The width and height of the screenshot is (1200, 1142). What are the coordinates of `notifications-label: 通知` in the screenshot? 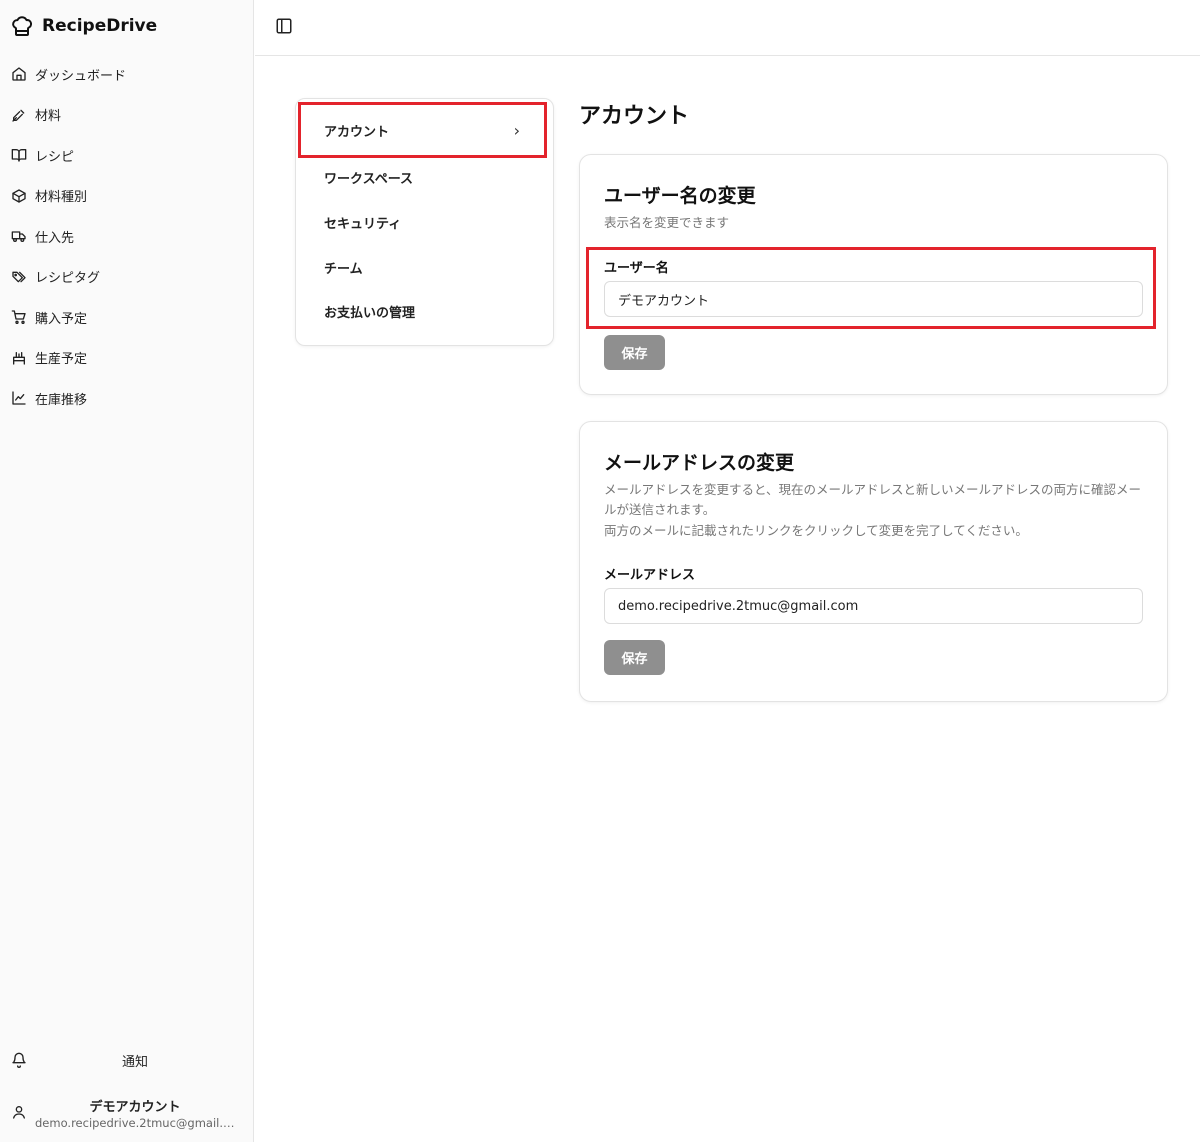 It's located at (134, 1062).